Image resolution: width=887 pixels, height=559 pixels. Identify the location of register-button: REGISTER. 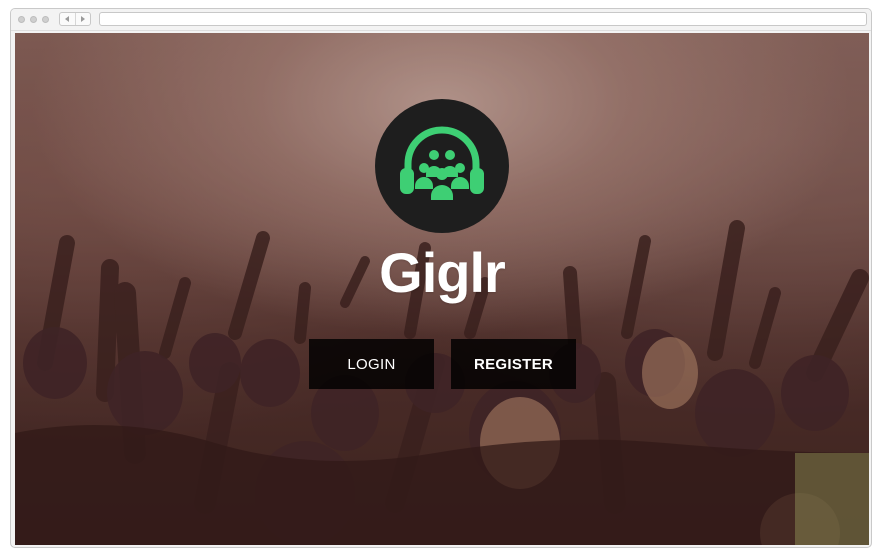
(513, 364).